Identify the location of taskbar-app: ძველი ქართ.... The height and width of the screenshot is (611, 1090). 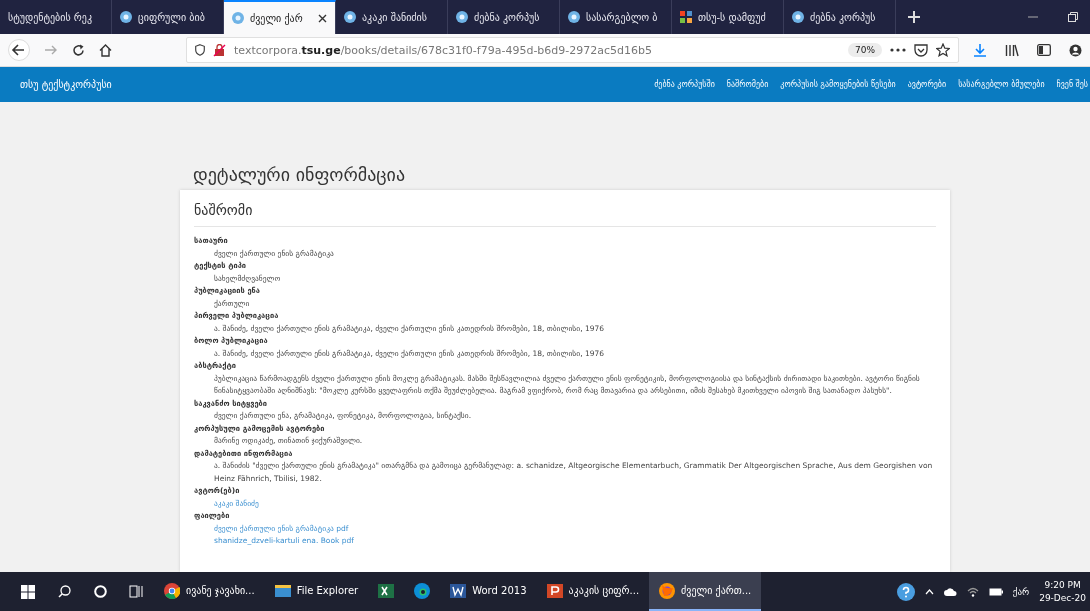
(705, 591).